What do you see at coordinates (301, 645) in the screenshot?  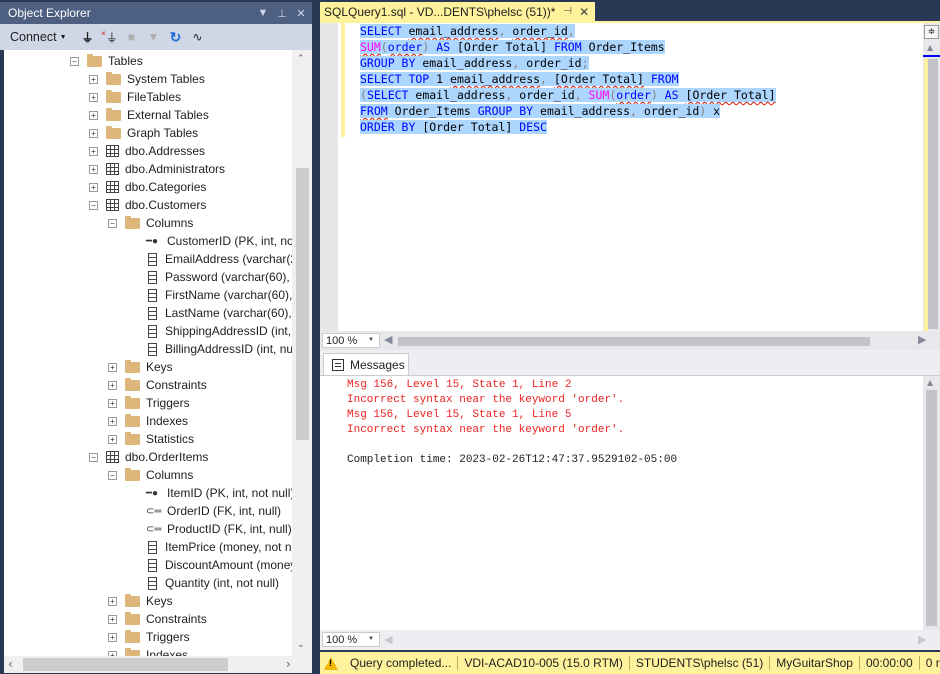 I see `scroll-down-icon: ⌄` at bounding box center [301, 645].